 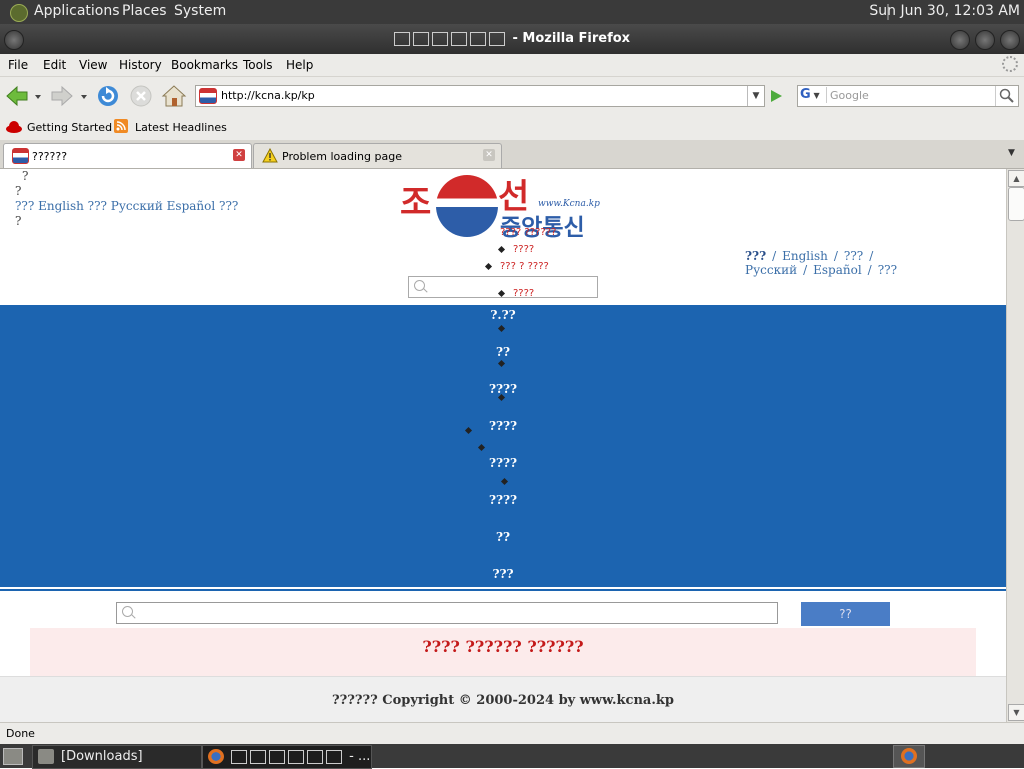 I want to click on lang-russian: Русский, so click(x=771, y=270).